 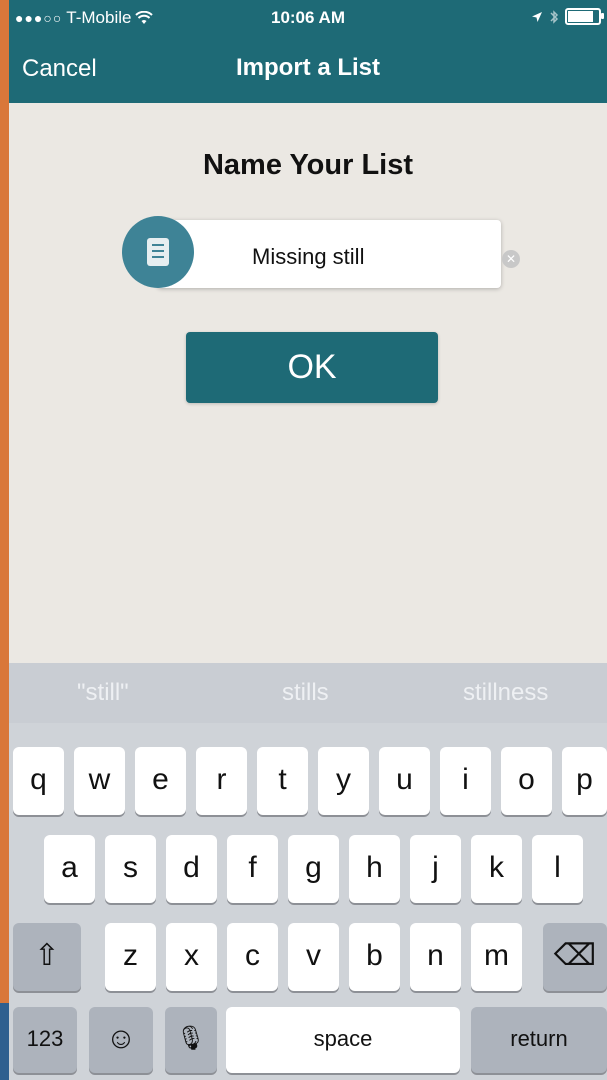 I want to click on microphone-icon: 🎙, so click(x=191, y=1038).